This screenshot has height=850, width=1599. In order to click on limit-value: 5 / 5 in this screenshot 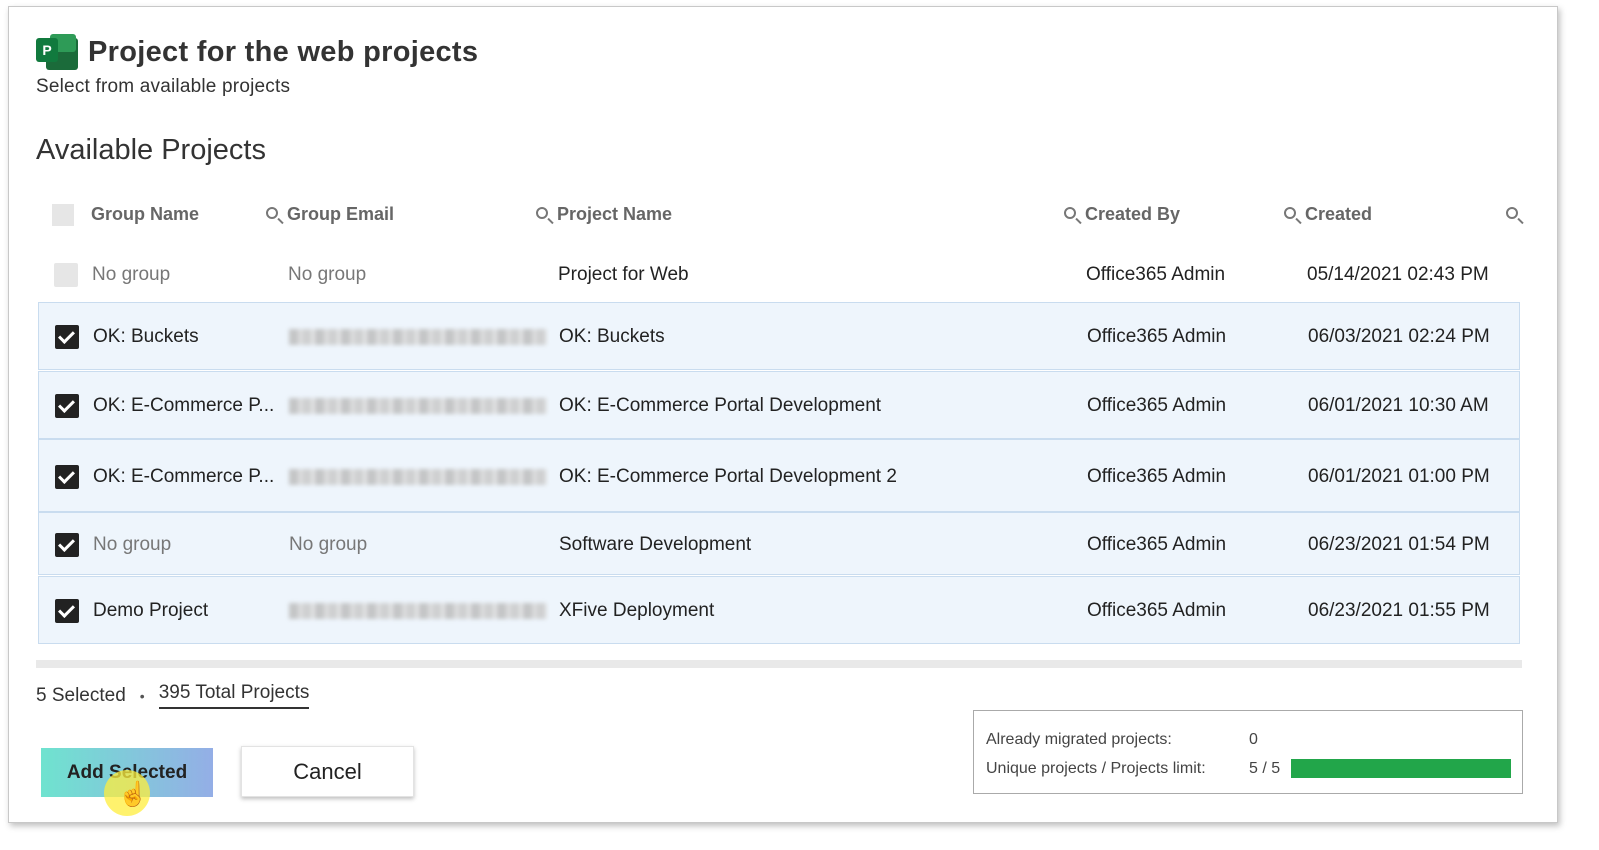, I will do `click(1265, 768)`.